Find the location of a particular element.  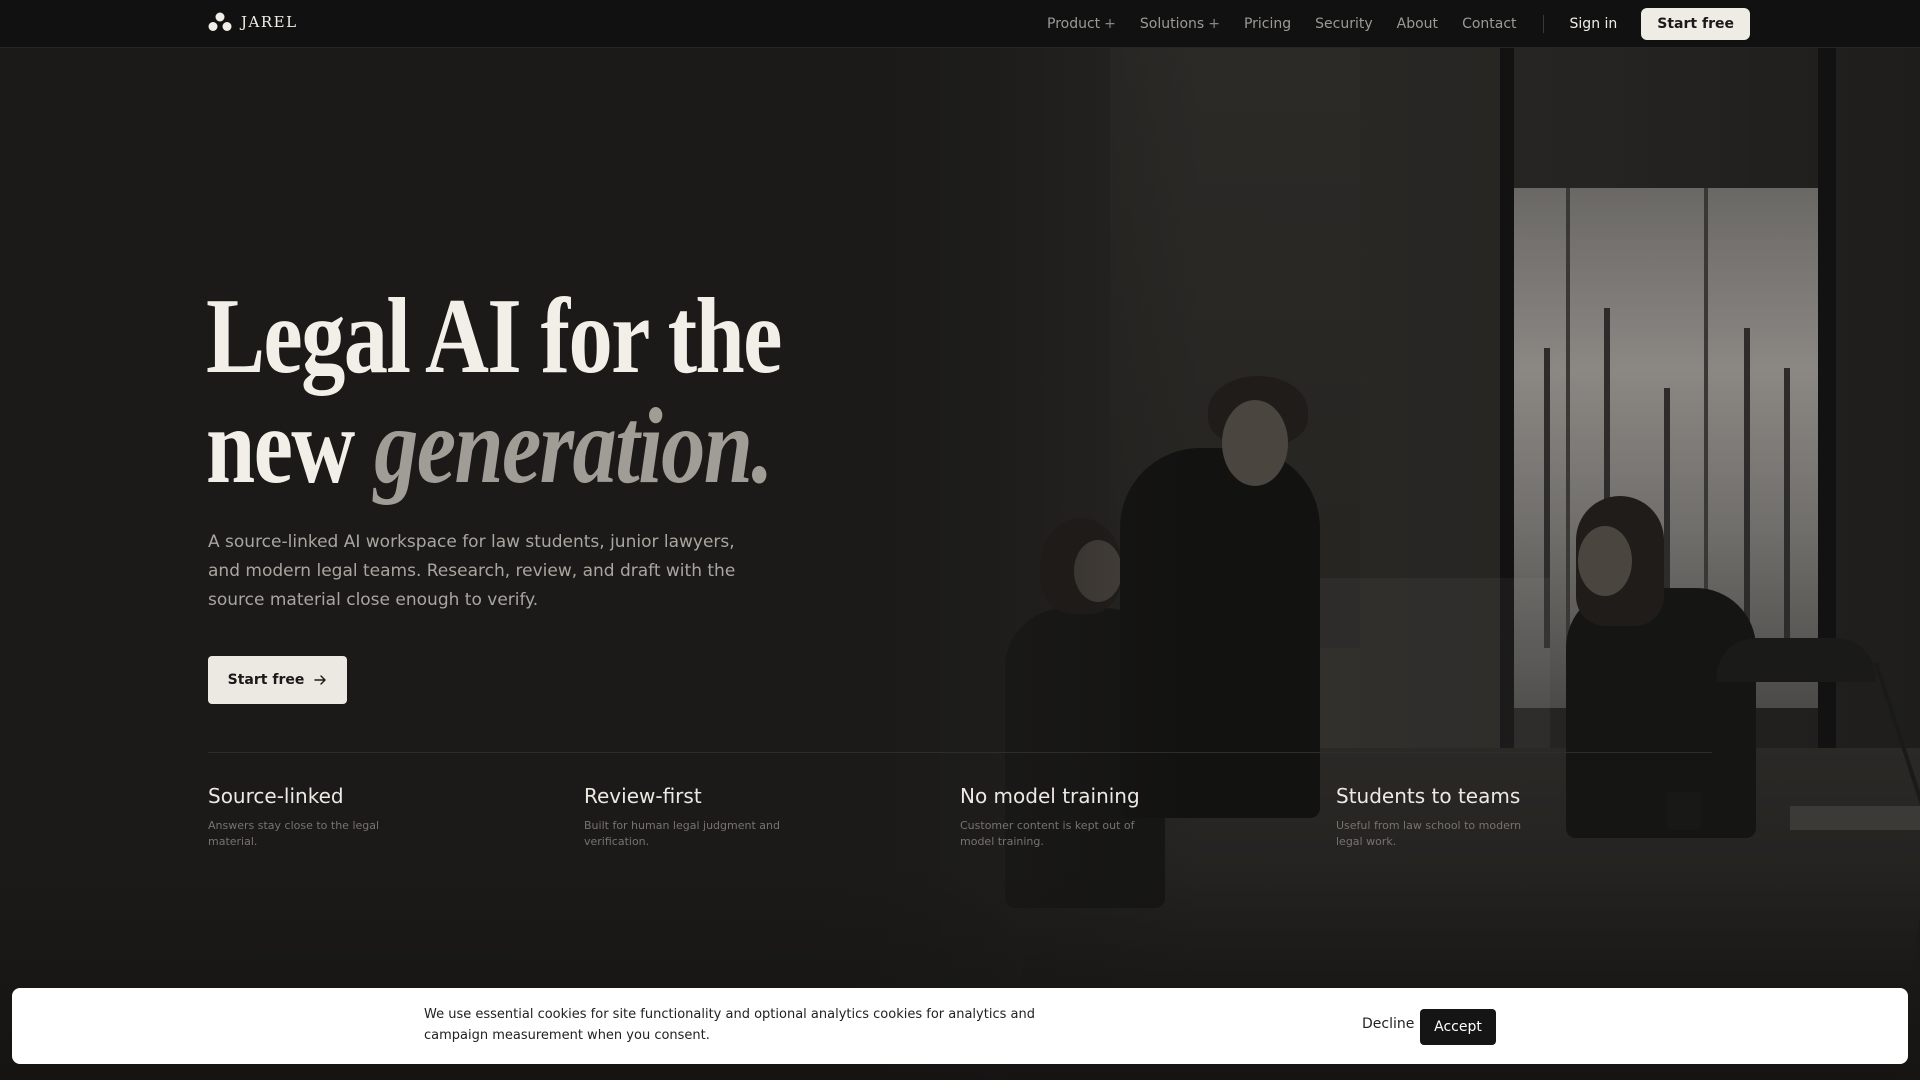

nav-item-product: Product + is located at coordinates (1081, 24).